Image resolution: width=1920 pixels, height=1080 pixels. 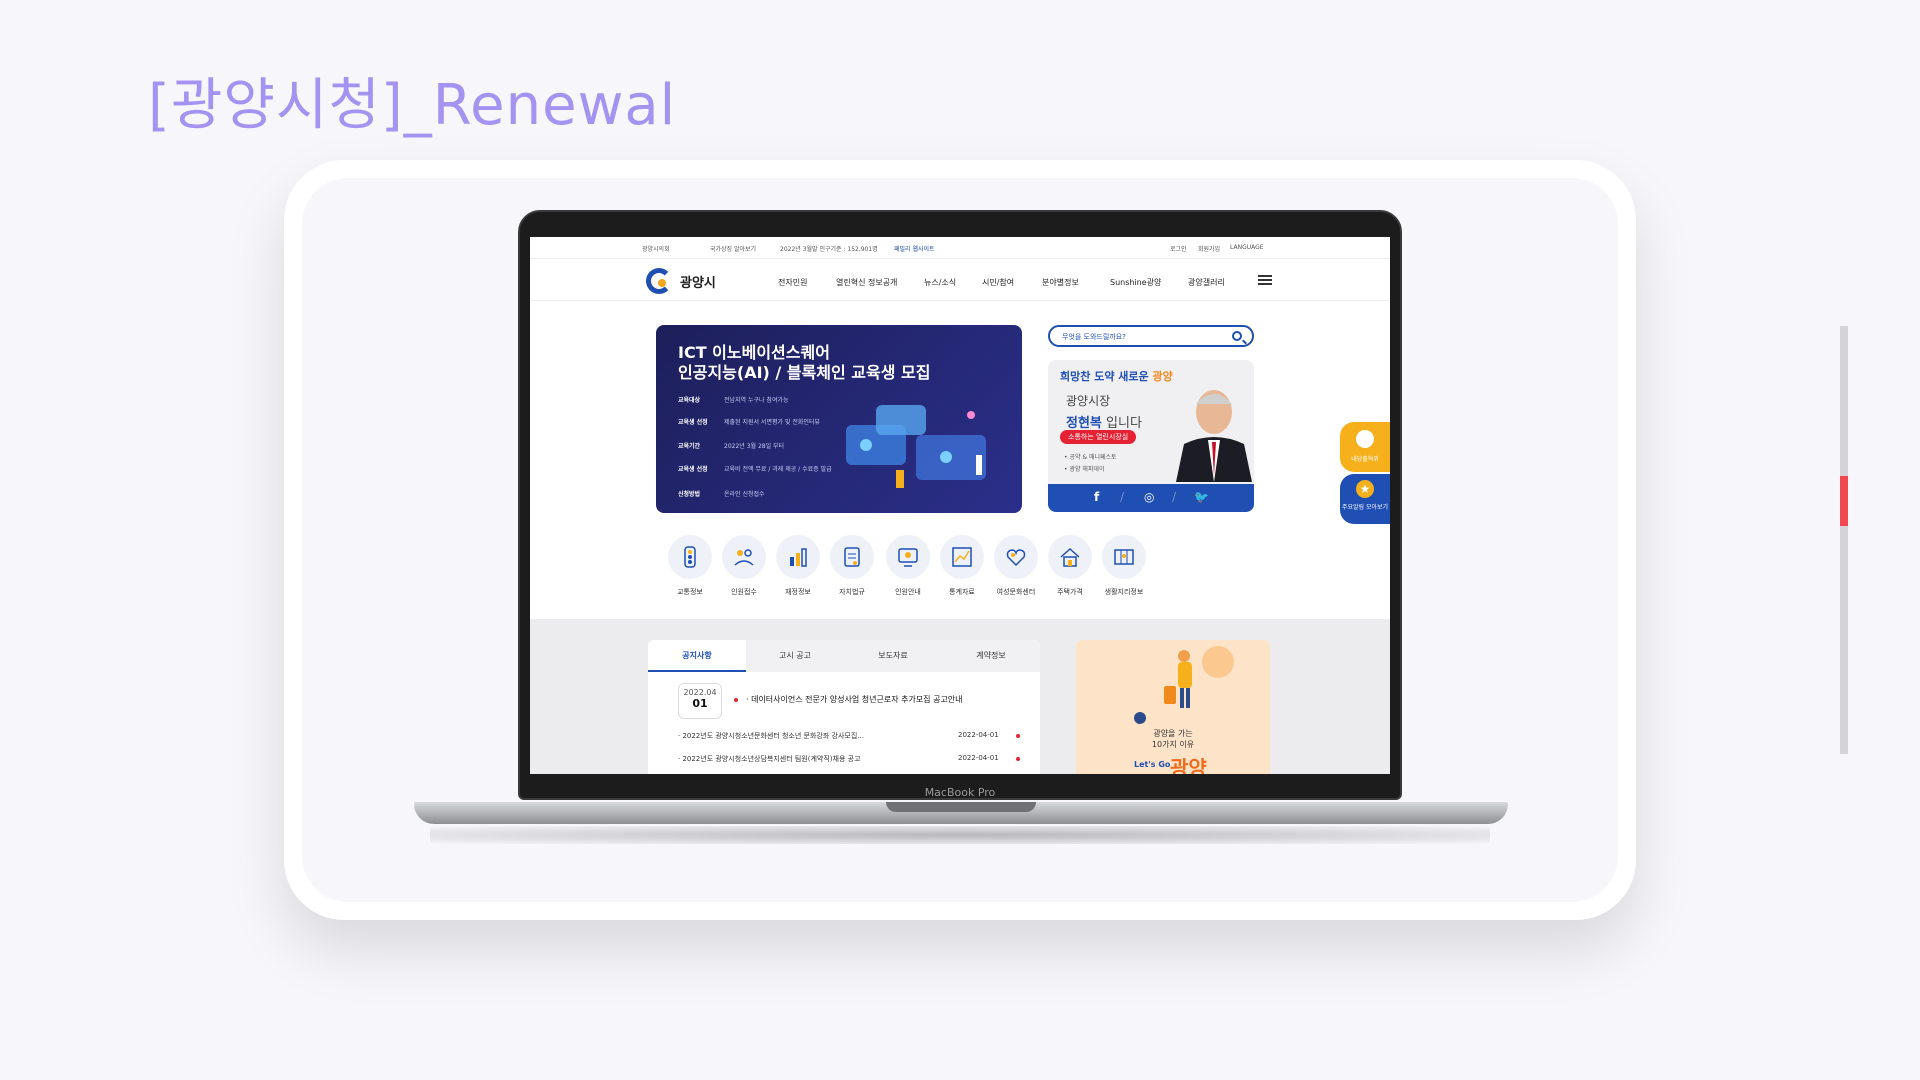 I want to click on mayor-name: 정현복 입니다, so click(x=1104, y=423).